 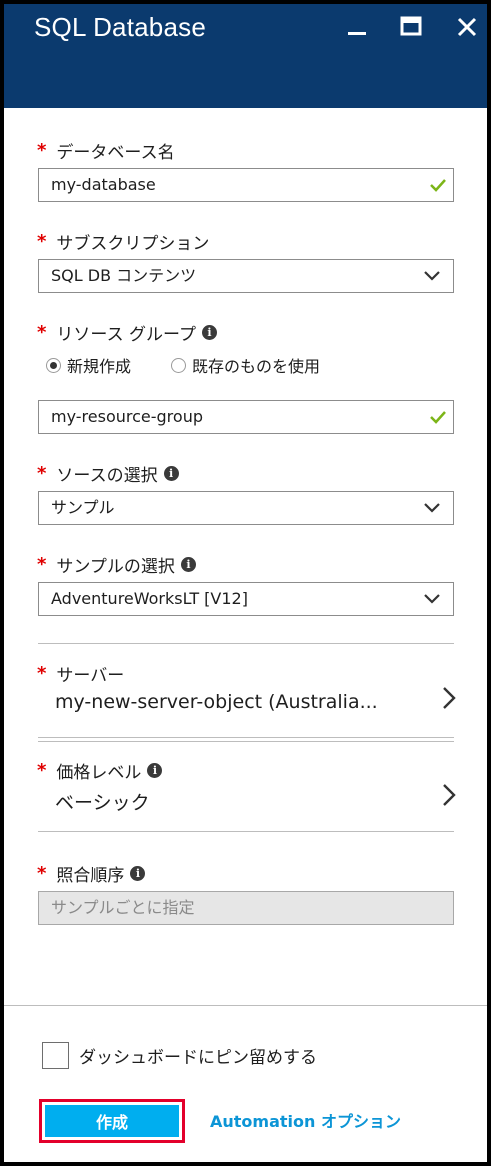 I want to click on close-button, so click(x=467, y=27).